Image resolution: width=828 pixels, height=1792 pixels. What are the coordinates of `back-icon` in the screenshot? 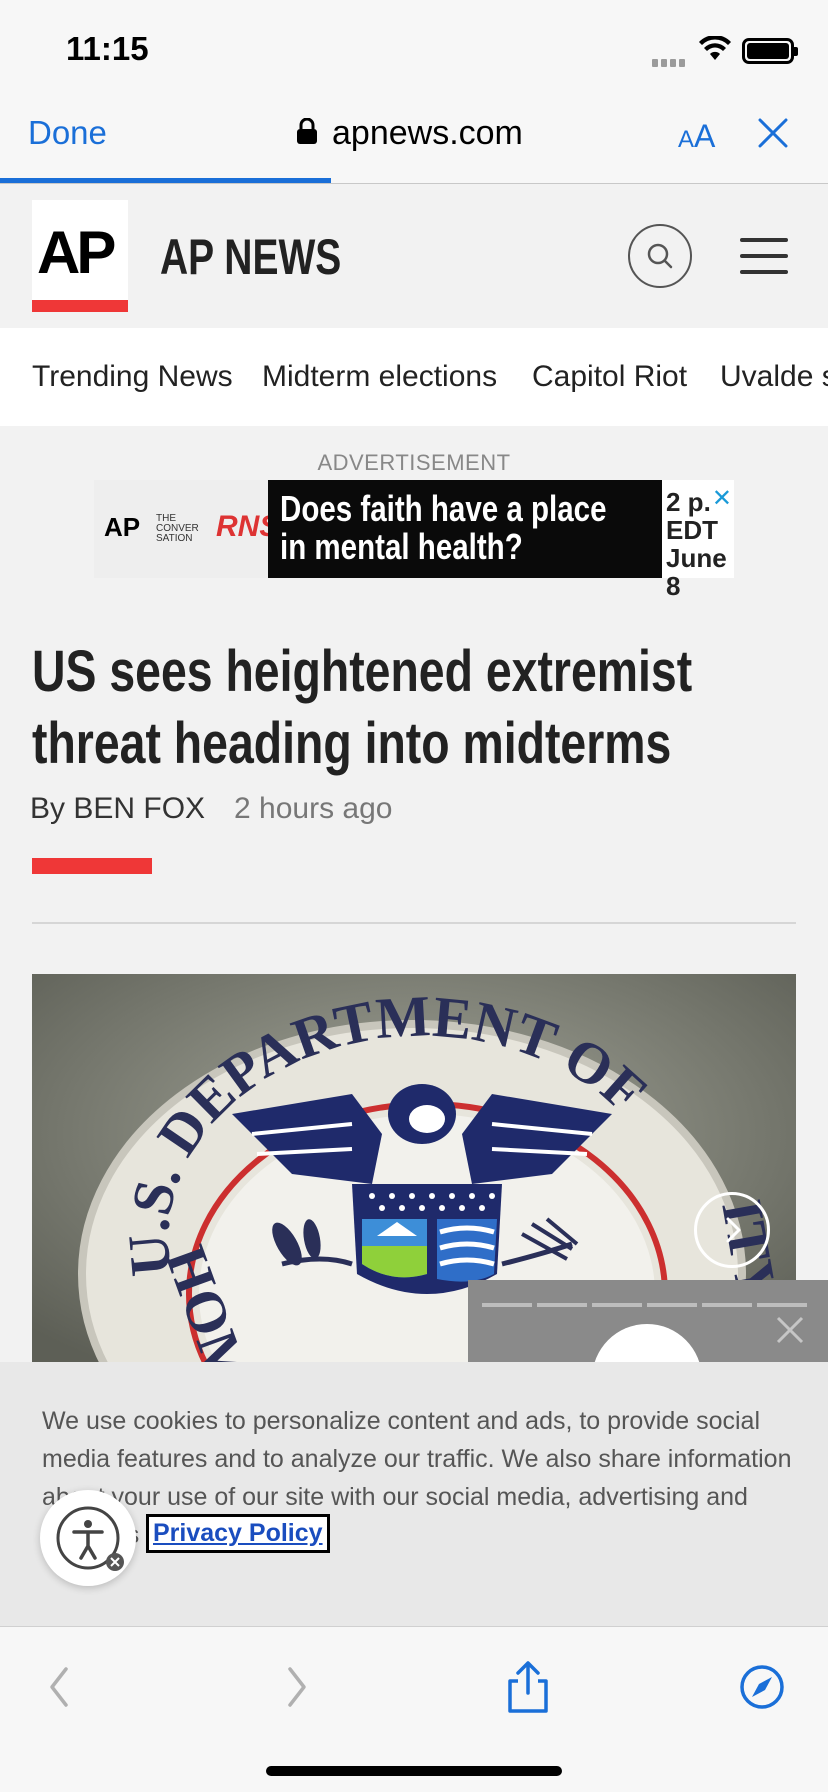 It's located at (60, 1687).